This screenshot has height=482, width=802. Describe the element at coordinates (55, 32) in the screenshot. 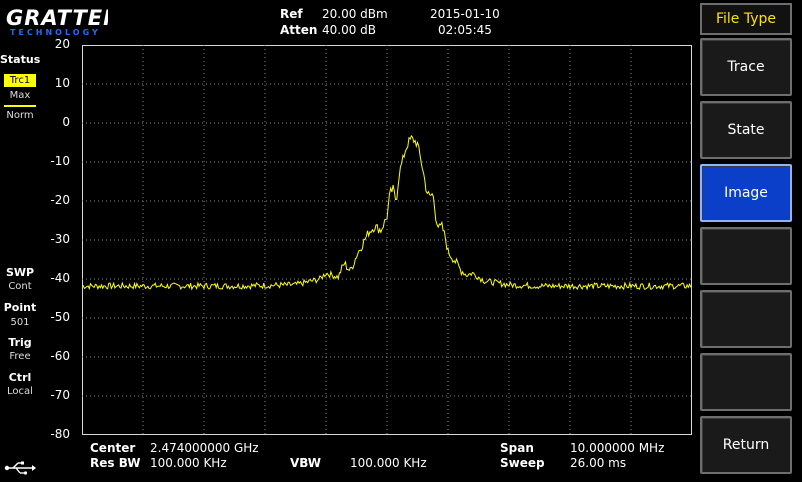

I see `logo-sub: TECHNOLOGY` at that location.